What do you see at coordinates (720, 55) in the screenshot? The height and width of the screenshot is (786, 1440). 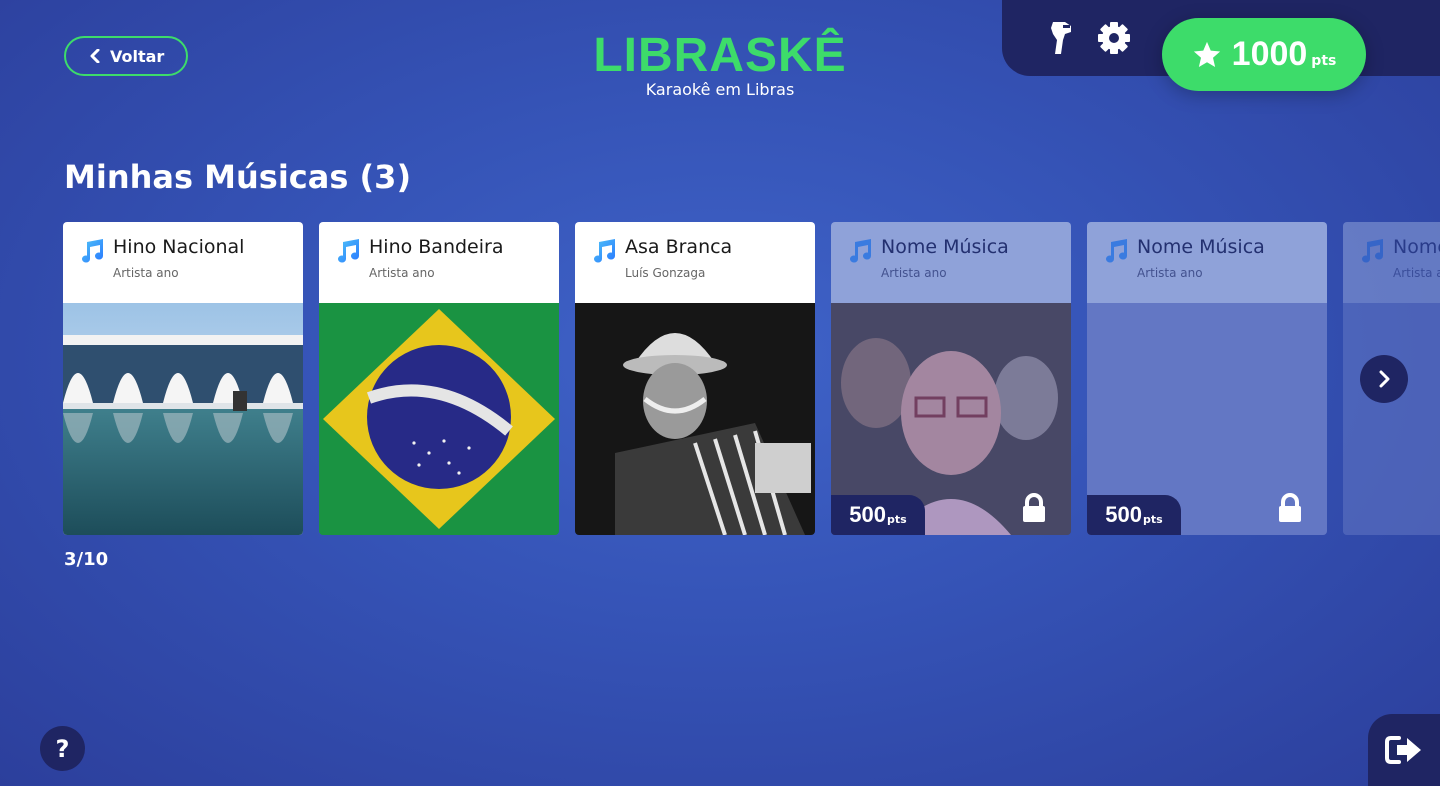 I see `brand-name: LIBRASKÊ` at bounding box center [720, 55].